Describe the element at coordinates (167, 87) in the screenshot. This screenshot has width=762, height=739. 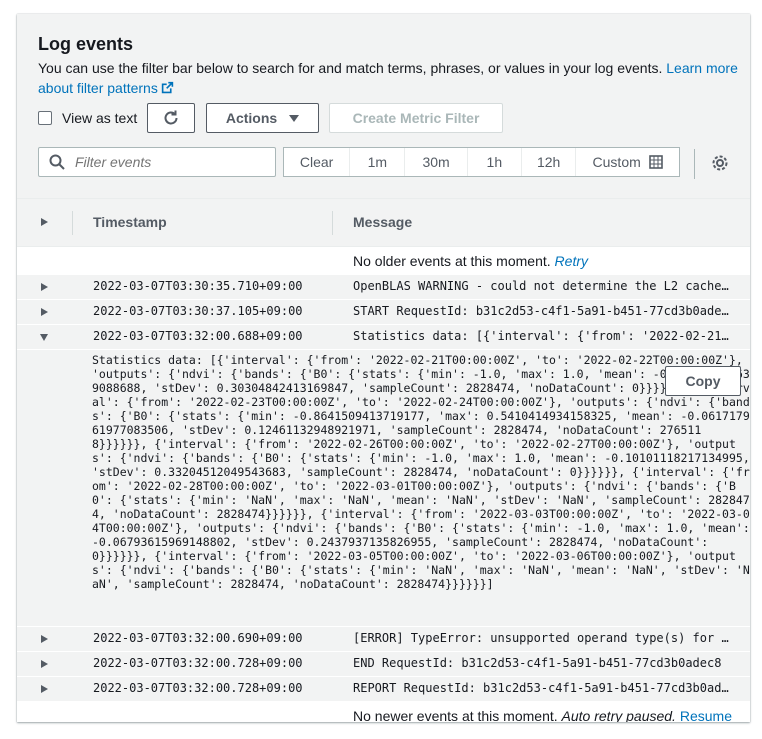
I see `external-link-icon` at that location.